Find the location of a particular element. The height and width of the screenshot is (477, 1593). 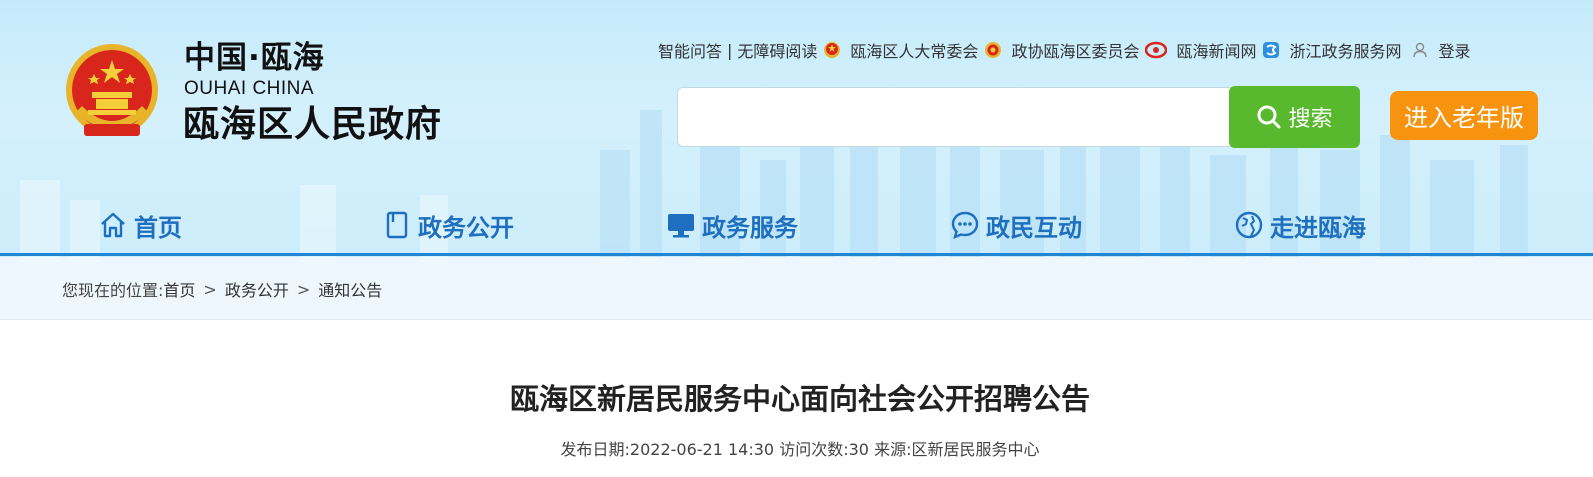

visits-label: 访问次数: is located at coordinates (814, 449).